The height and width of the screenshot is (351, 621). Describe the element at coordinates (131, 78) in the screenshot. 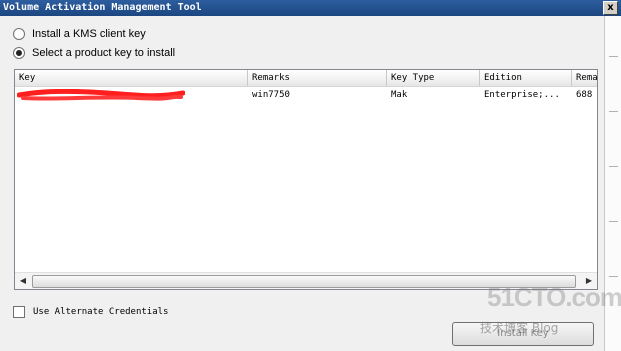

I see `column-header-key: Key` at that location.